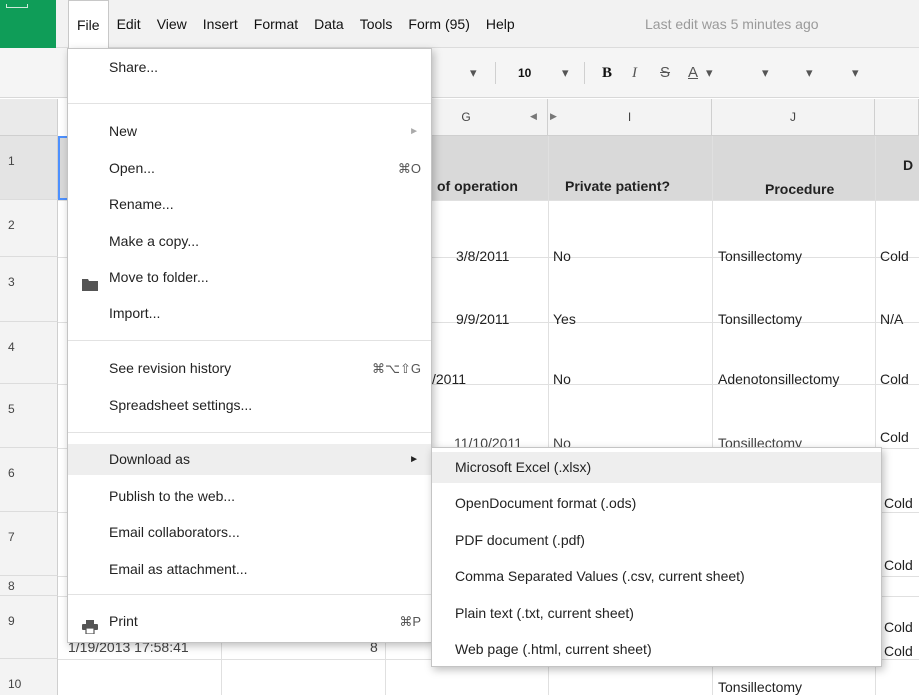  What do you see at coordinates (29, 289) in the screenshot?
I see `row-header-3: 3` at bounding box center [29, 289].